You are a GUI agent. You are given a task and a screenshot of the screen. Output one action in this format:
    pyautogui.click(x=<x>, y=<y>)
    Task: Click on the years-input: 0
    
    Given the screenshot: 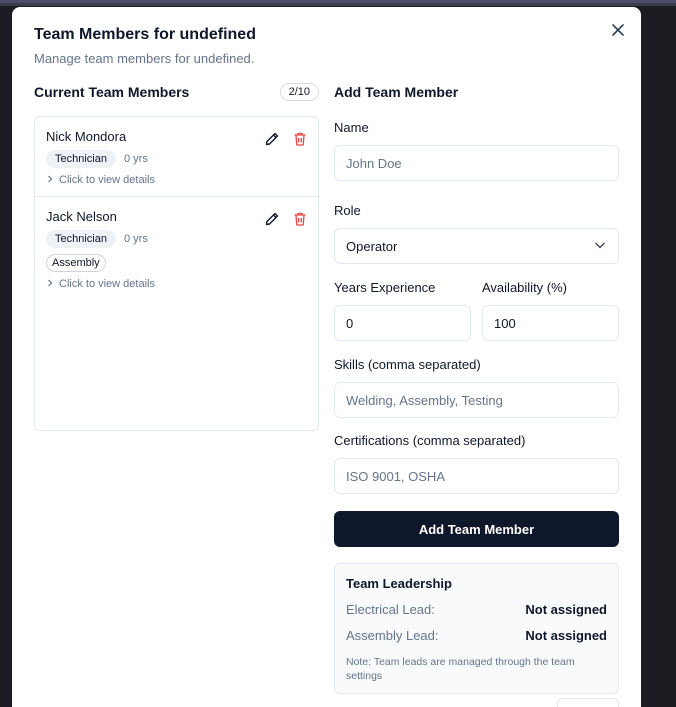 What is the action you would take?
    pyautogui.click(x=402, y=323)
    